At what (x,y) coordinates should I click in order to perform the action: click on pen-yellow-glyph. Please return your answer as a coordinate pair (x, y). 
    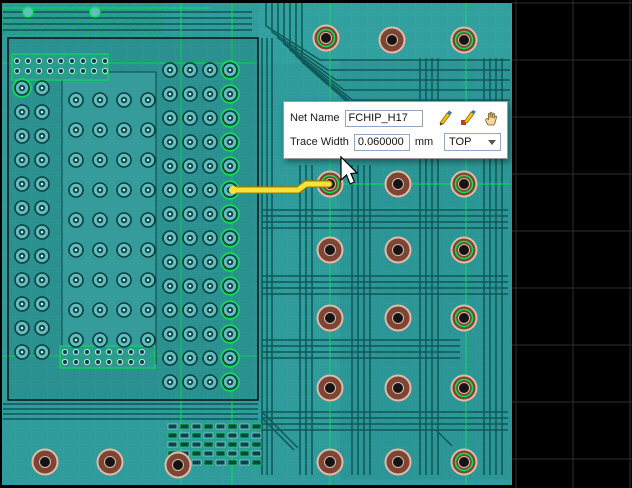
    Looking at the image, I should click on (445, 118).